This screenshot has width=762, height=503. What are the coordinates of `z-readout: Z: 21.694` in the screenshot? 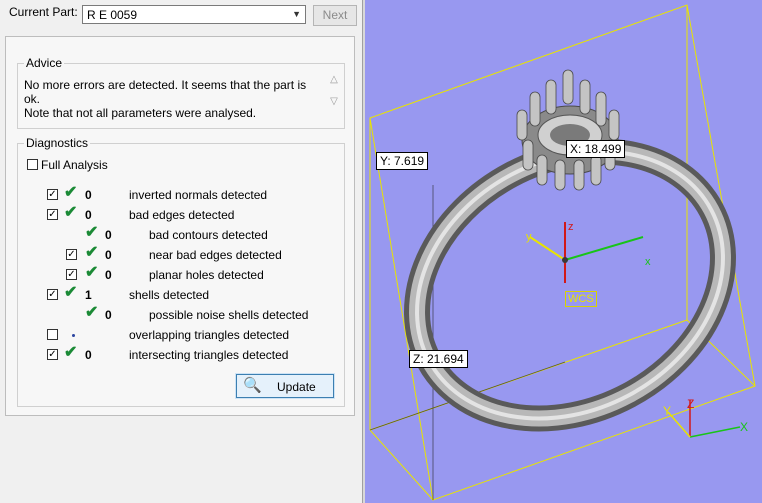 It's located at (438, 359).